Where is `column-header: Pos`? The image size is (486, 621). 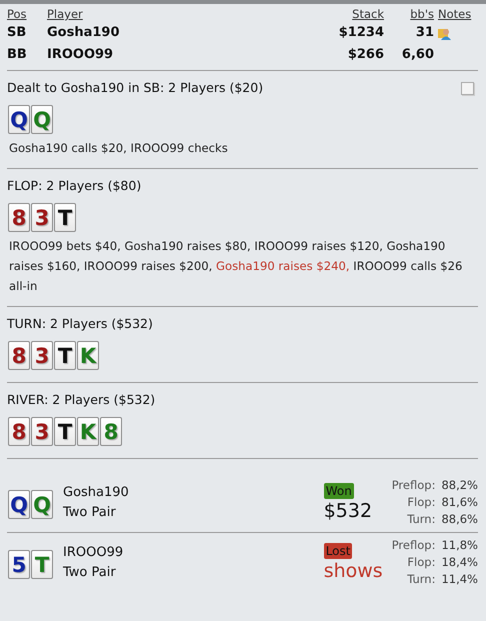 column-header: Pos is located at coordinates (27, 14).